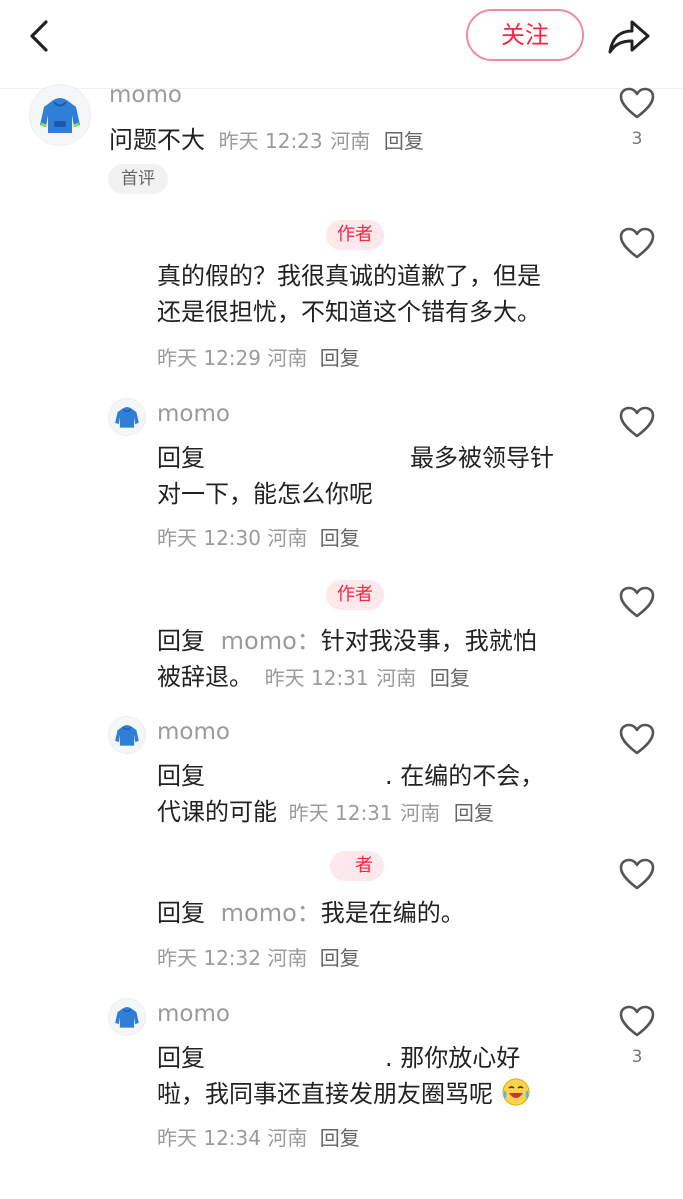  What do you see at coordinates (377, 794) in the screenshot?
I see `reply-text: 回复 . 在编的不会， 代课的可能 昨天 12:31 河南 回复` at bounding box center [377, 794].